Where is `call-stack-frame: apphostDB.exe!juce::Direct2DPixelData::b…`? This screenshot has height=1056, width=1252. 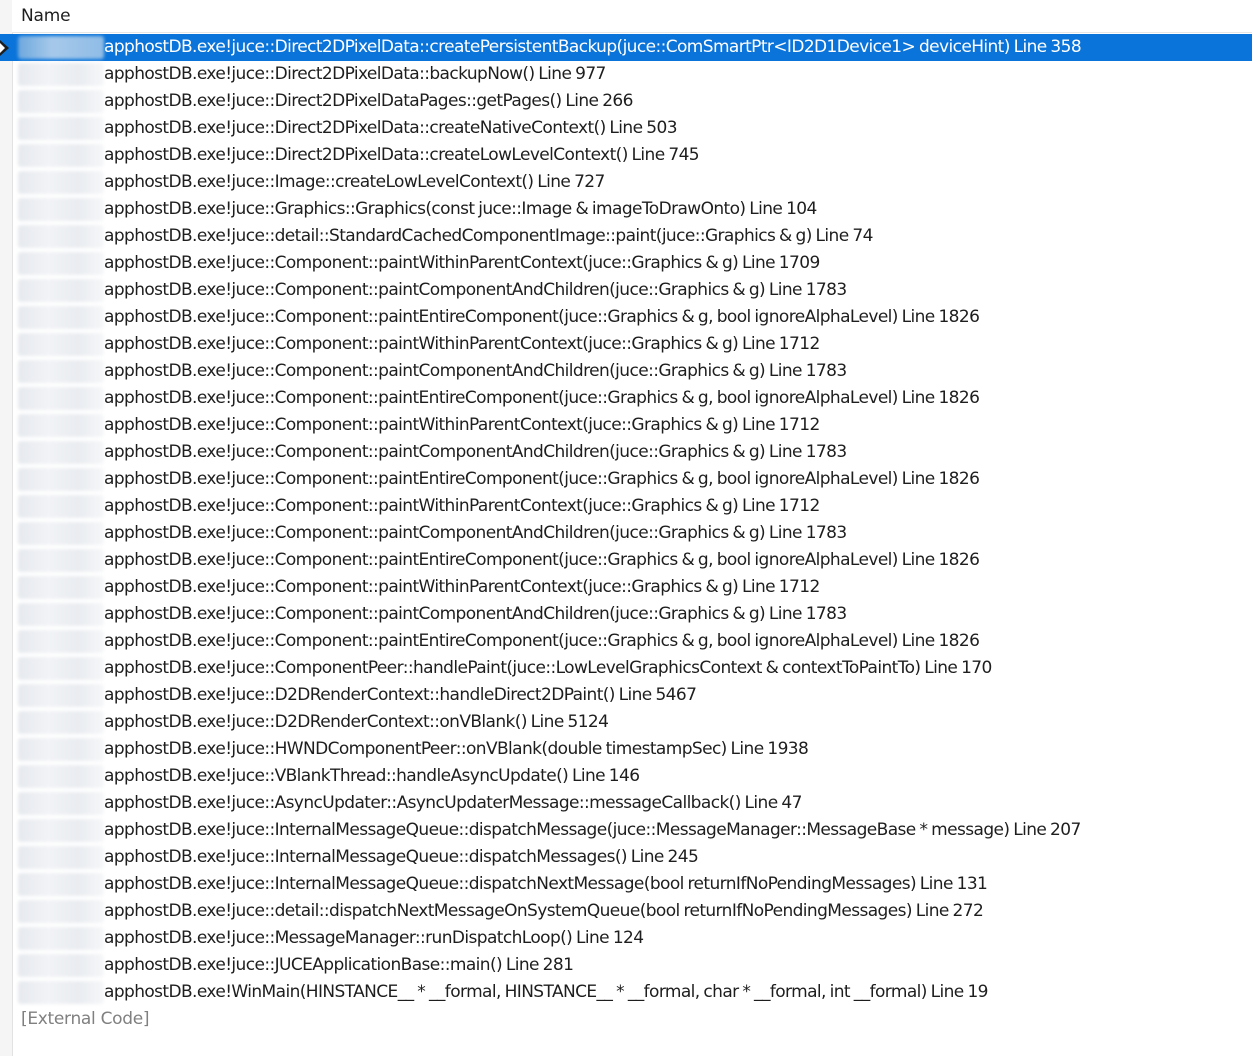
call-stack-frame: apphostDB.exe!juce::Direct2DPixelData::b… is located at coordinates (626, 74).